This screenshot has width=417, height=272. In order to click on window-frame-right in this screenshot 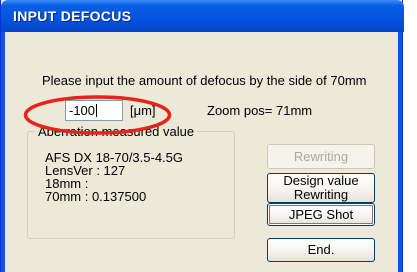, I will do `click(400, 152)`.